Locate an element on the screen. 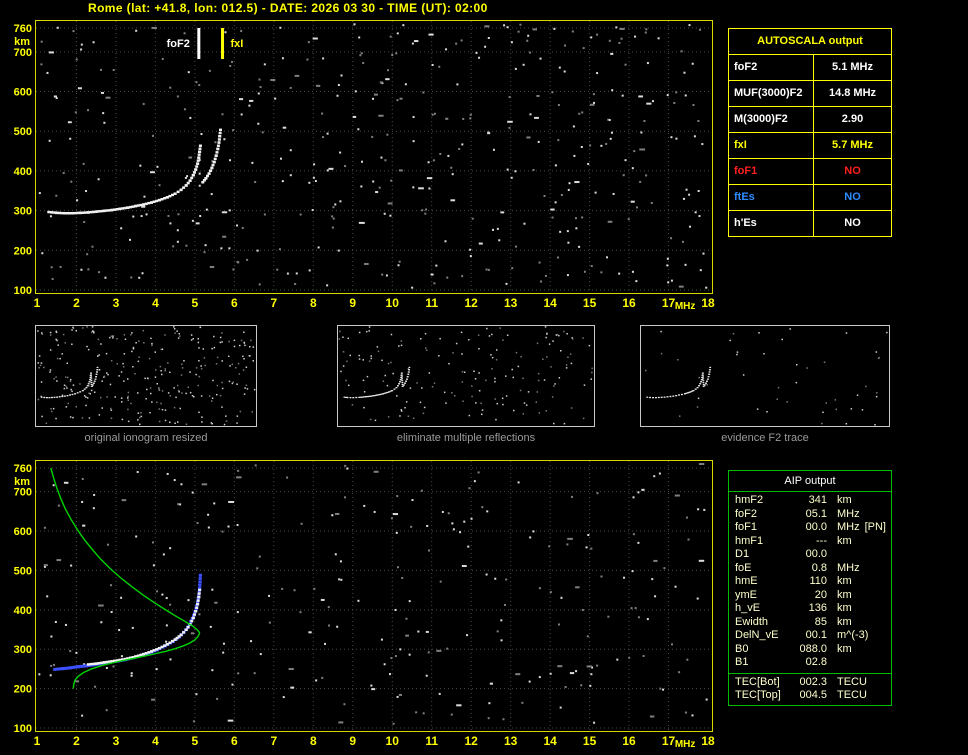 The image size is (968, 755). row-label: DelN_vE is located at coordinates (757, 635).